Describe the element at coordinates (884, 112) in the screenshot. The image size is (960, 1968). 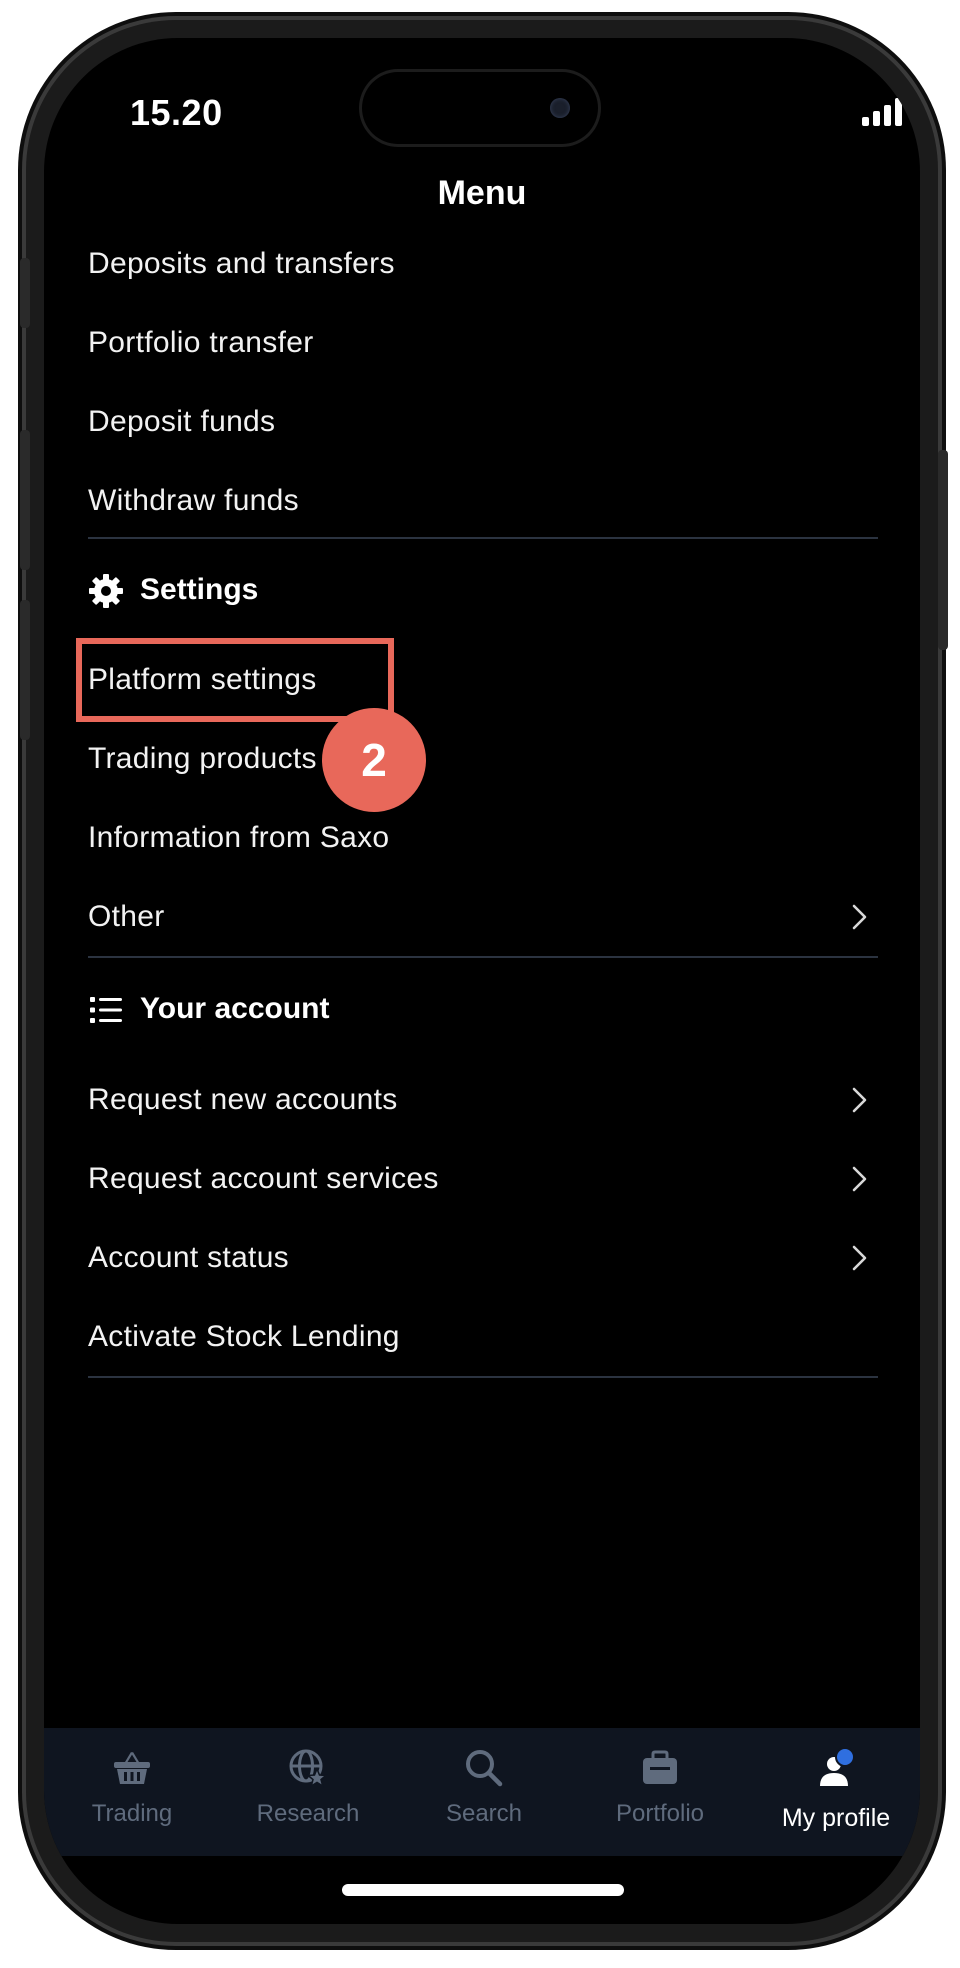
I see `signal-icon` at that location.